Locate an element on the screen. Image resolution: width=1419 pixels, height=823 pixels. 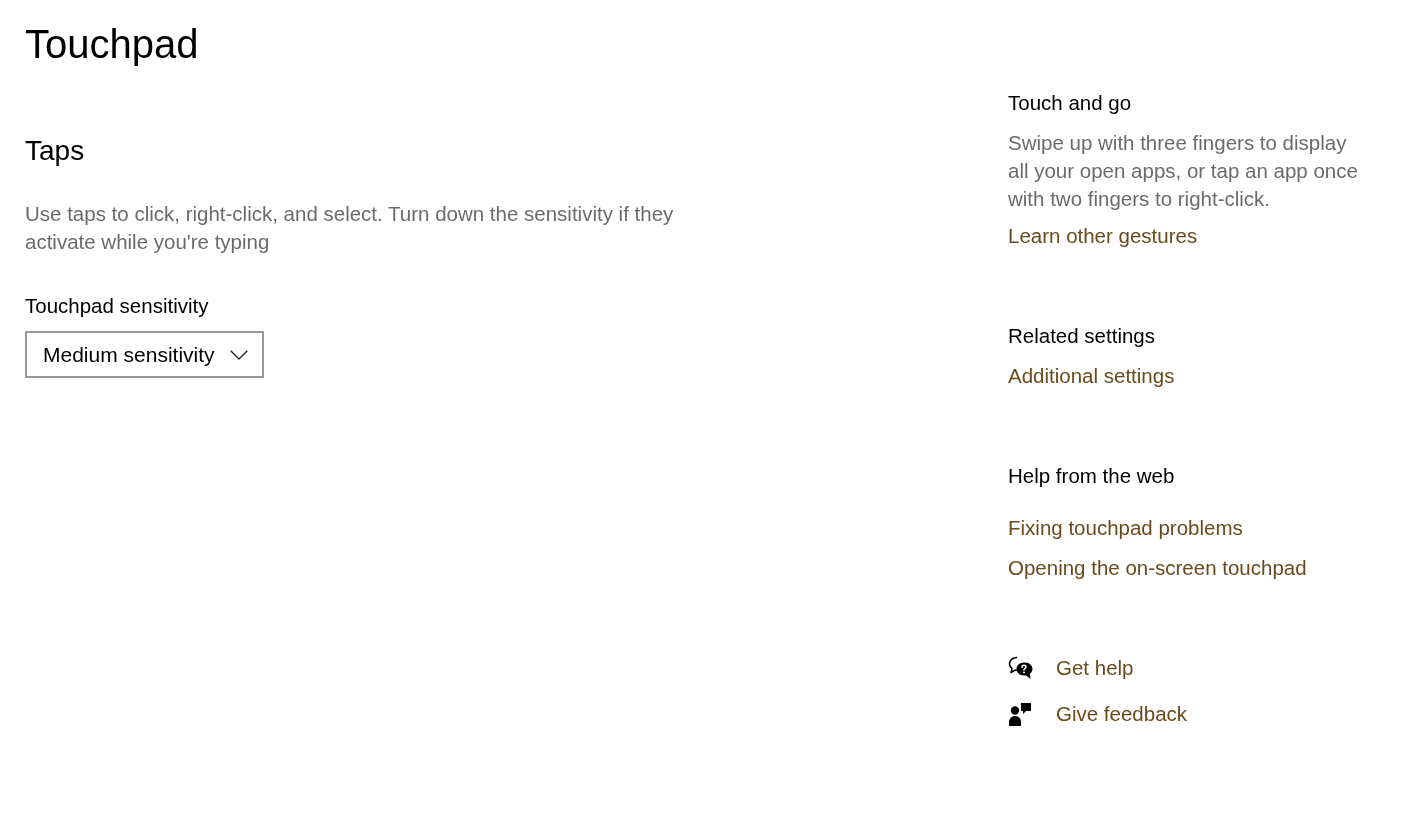
person-speech-bubble-icon is located at coordinates (1020, 714).